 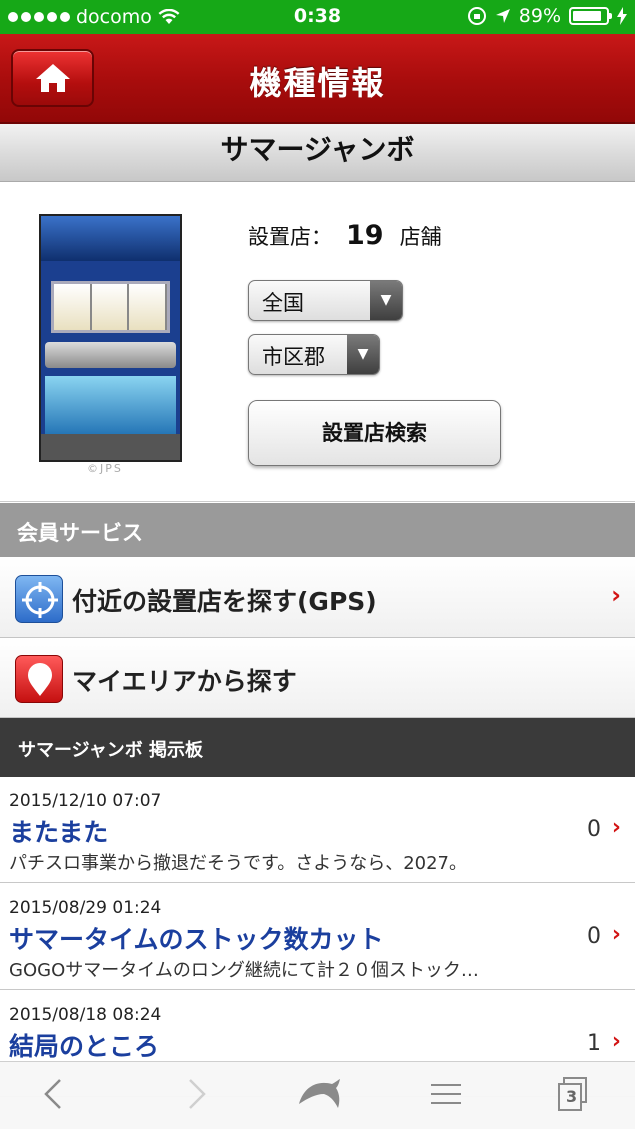 What do you see at coordinates (622, 16) in the screenshot?
I see `charging-bolt-icon` at bounding box center [622, 16].